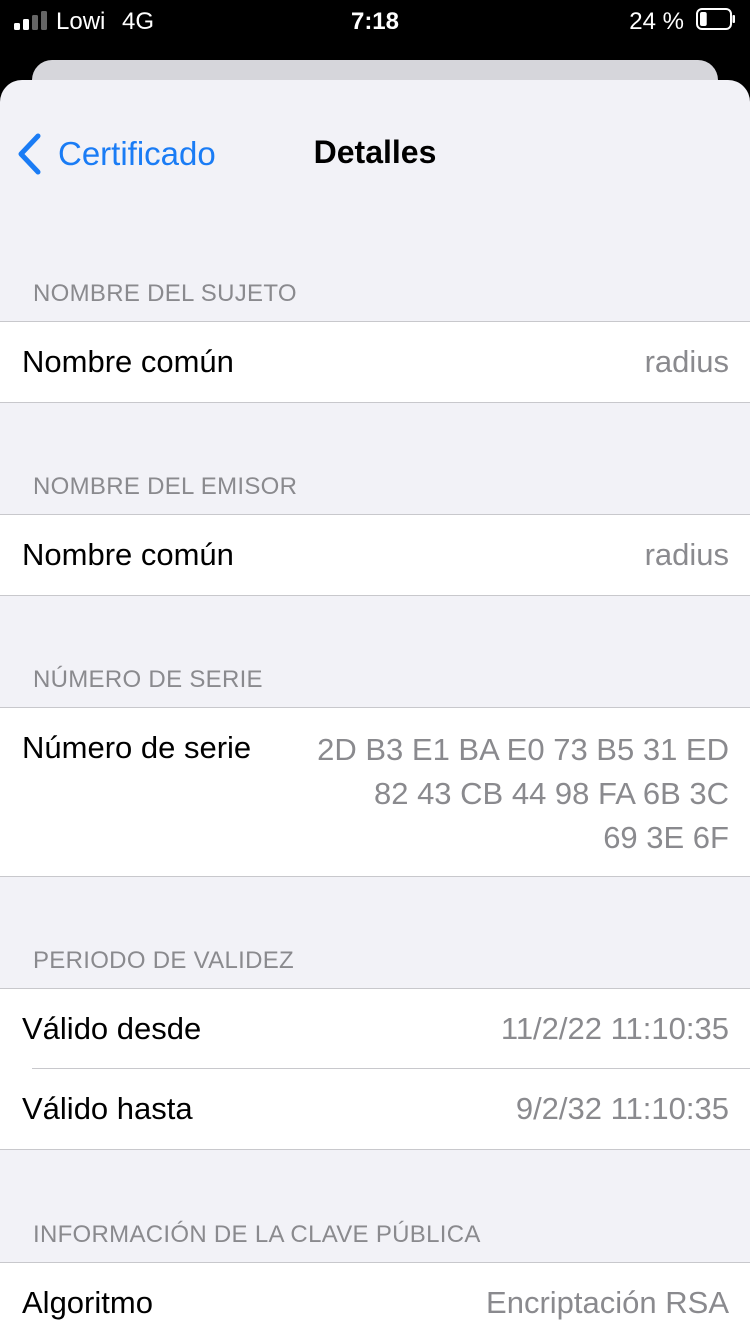 Image resolution: width=750 pixels, height=1334 pixels. What do you see at coordinates (375, 152) in the screenshot?
I see `page-title: Detalles` at bounding box center [375, 152].